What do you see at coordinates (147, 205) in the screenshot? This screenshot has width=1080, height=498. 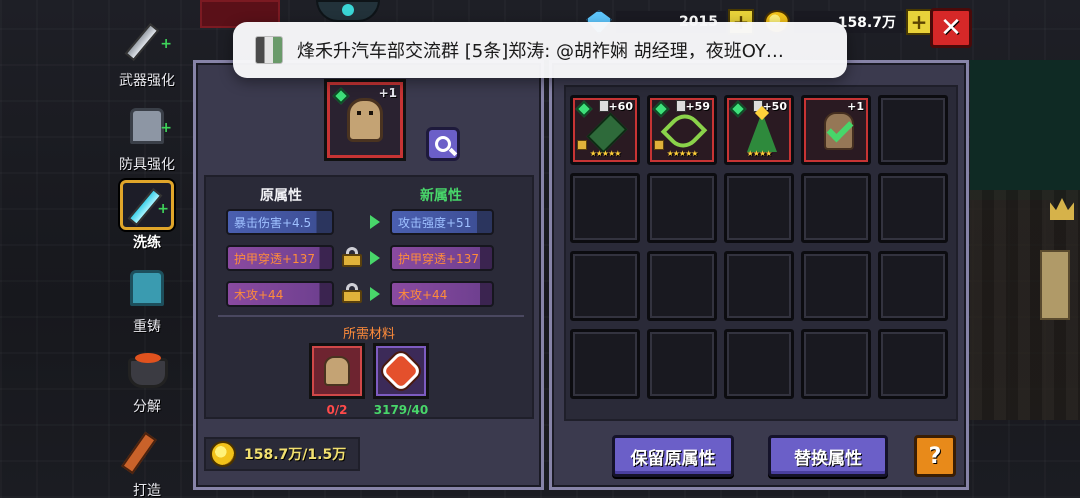 I see `reforge-sword-icon: +` at bounding box center [147, 205].